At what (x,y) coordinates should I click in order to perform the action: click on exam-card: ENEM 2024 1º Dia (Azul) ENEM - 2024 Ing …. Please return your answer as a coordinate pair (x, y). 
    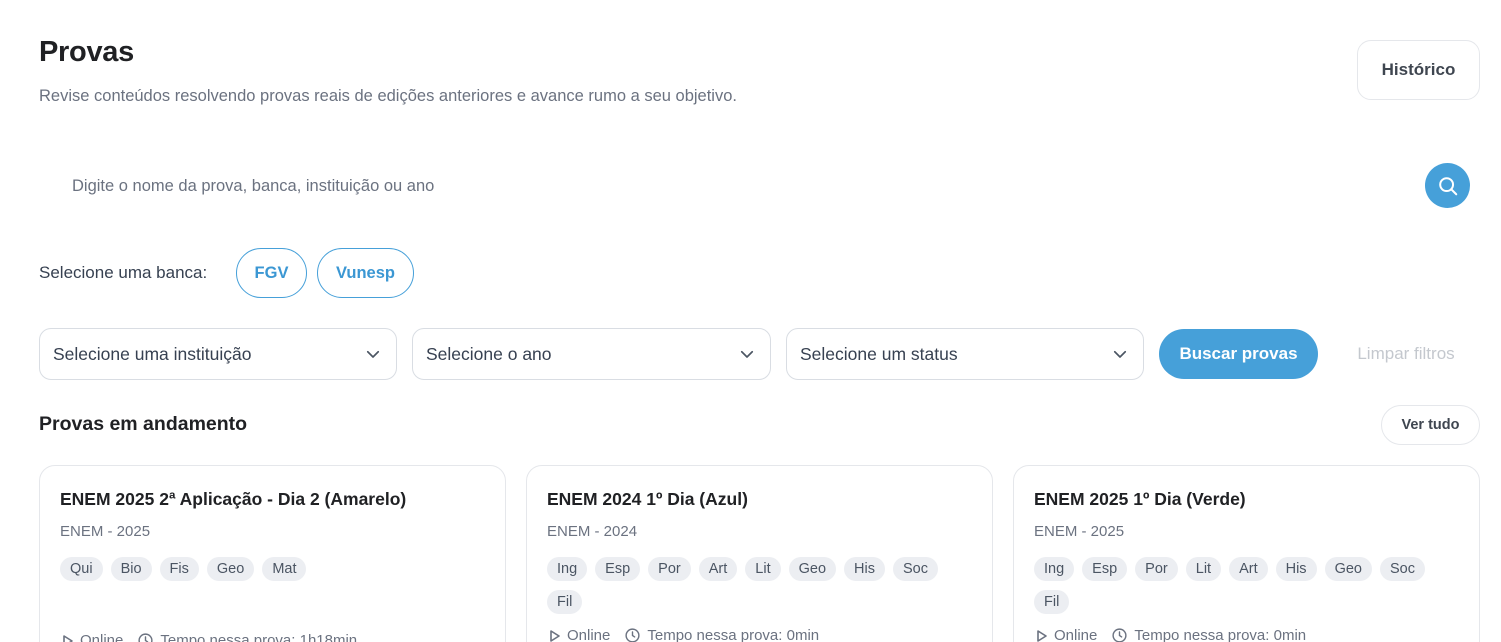
    Looking at the image, I should click on (759, 553).